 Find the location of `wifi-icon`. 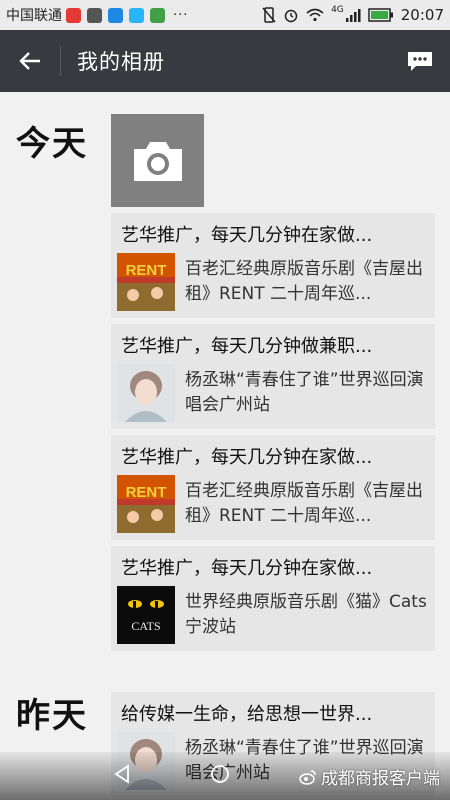

wifi-icon is located at coordinates (315, 15).